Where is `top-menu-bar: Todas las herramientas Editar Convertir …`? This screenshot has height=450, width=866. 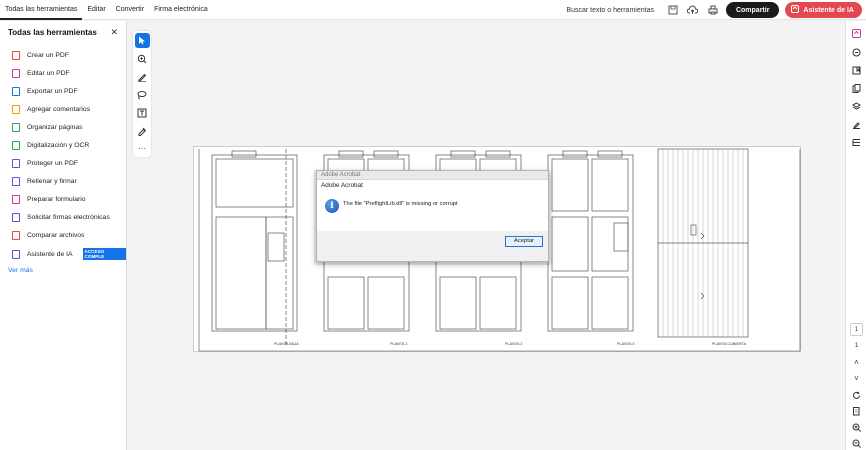 top-menu-bar: Todas las herramientas Editar Convertir … is located at coordinates (433, 10).